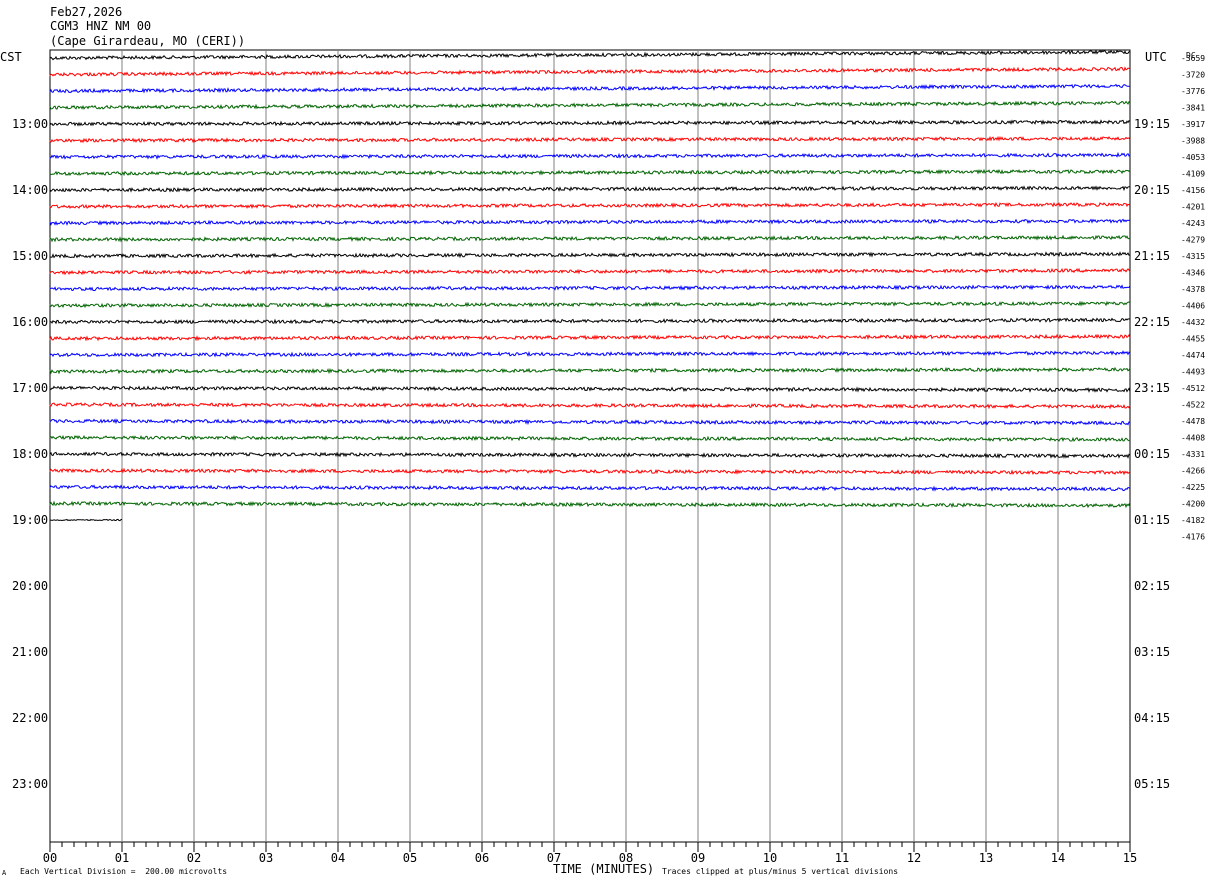 Image resolution: width=1210 pixels, height=886 pixels. I want to click on cst-hour-label: 19:00, so click(30, 520).